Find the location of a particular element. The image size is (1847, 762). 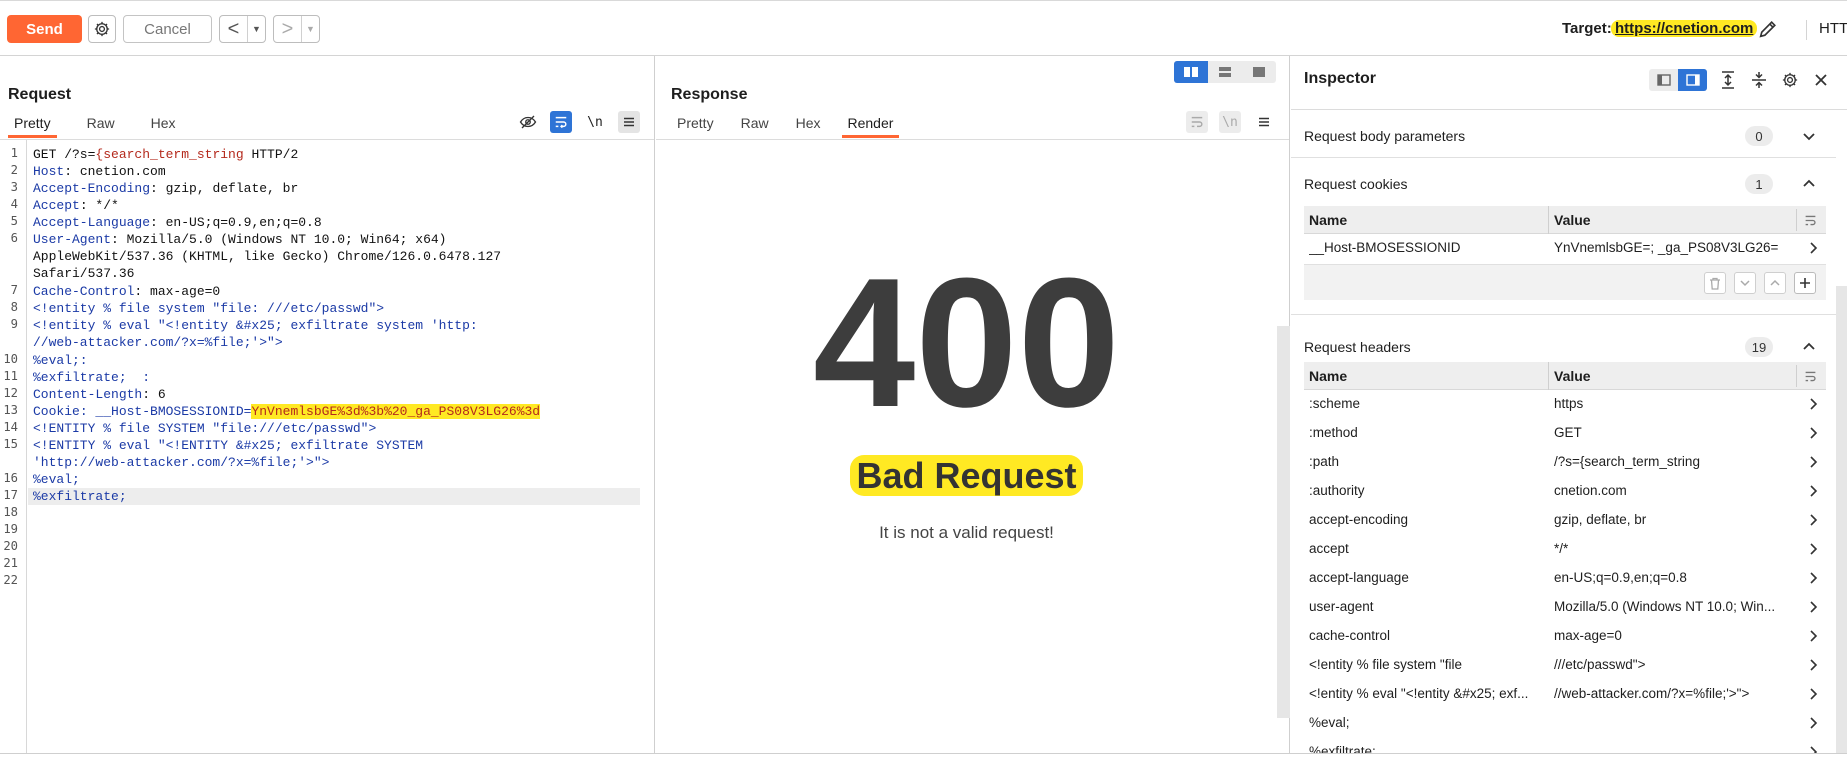

table-row: accept-encoding gzip, deflate, br is located at coordinates (1565, 520).